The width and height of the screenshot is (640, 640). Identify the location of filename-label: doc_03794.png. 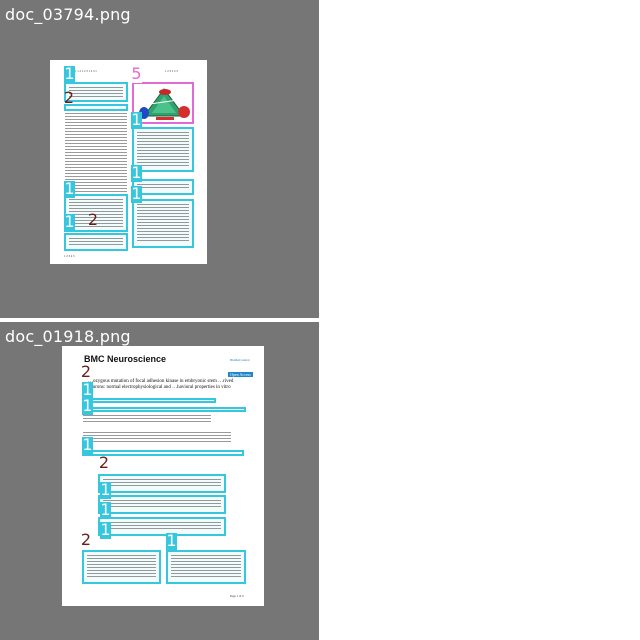
(68, 14).